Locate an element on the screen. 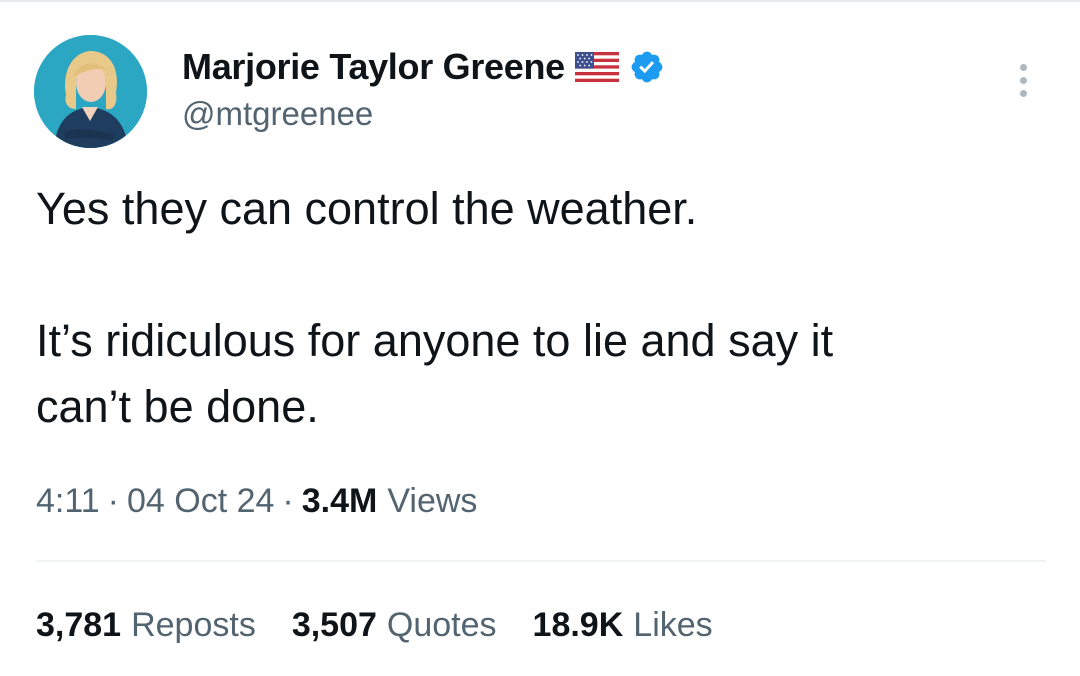  more-options-button is located at coordinates (1023, 80).